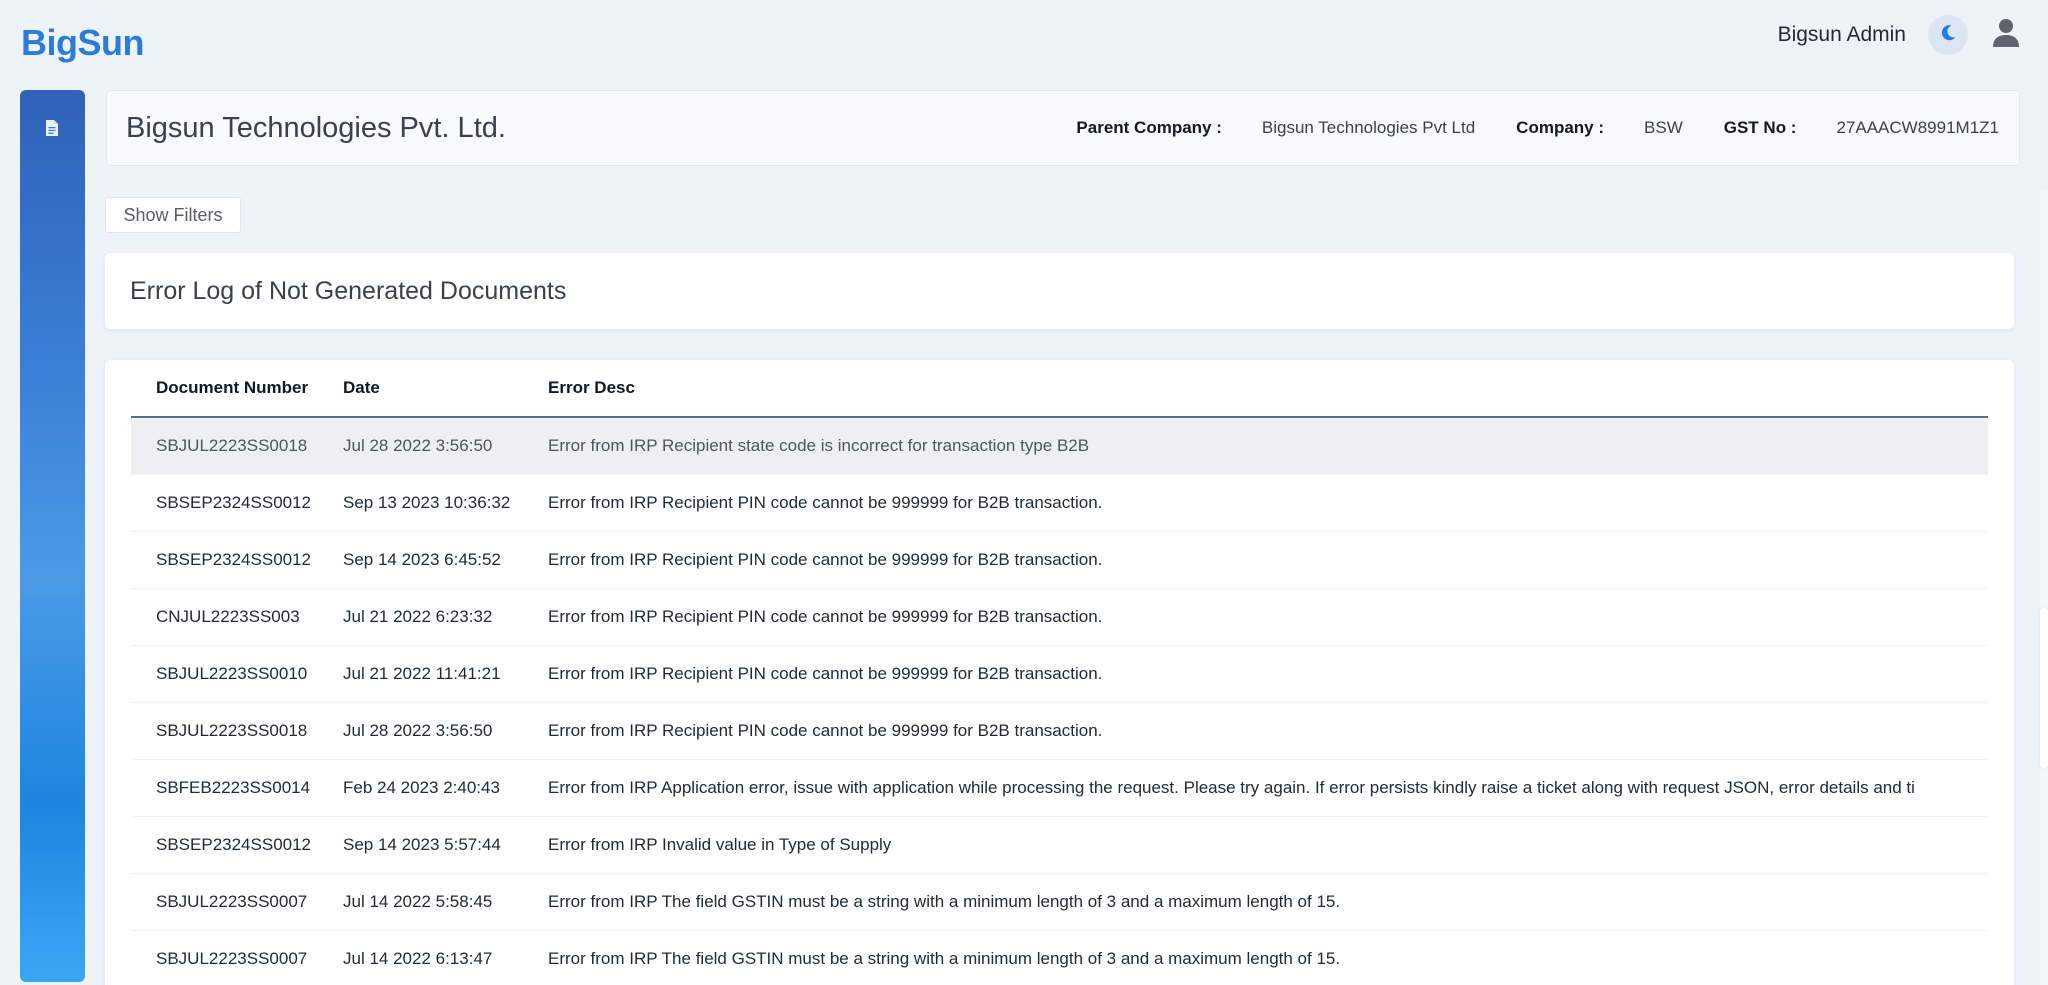 The height and width of the screenshot is (985, 2048). Describe the element at coordinates (82, 43) in the screenshot. I see `app-logo: BigSun` at that location.